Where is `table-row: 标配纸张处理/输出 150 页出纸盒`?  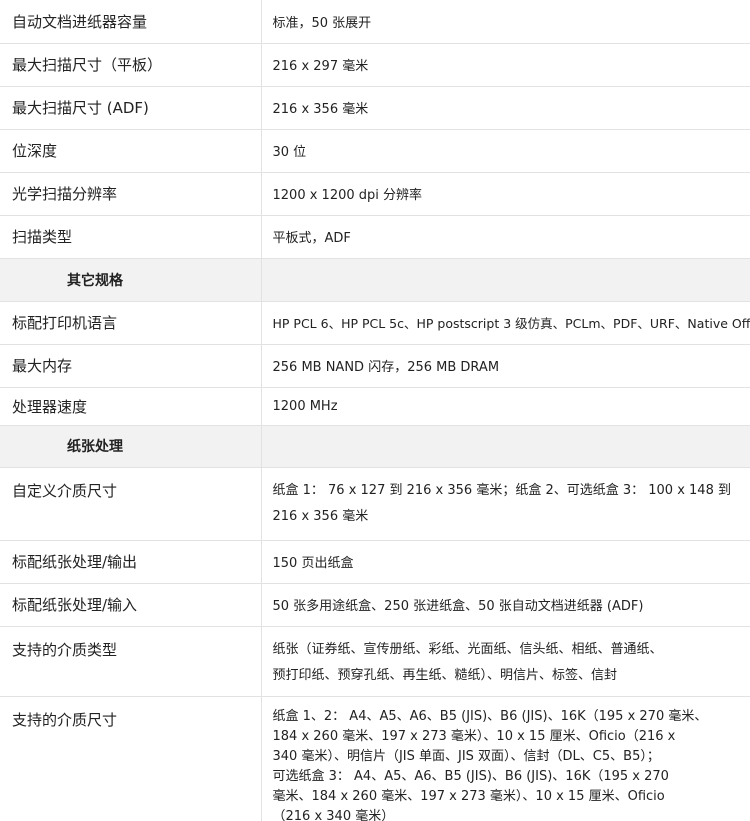
table-row: 标配纸张处理/输出 150 页出纸盒 is located at coordinates (375, 562).